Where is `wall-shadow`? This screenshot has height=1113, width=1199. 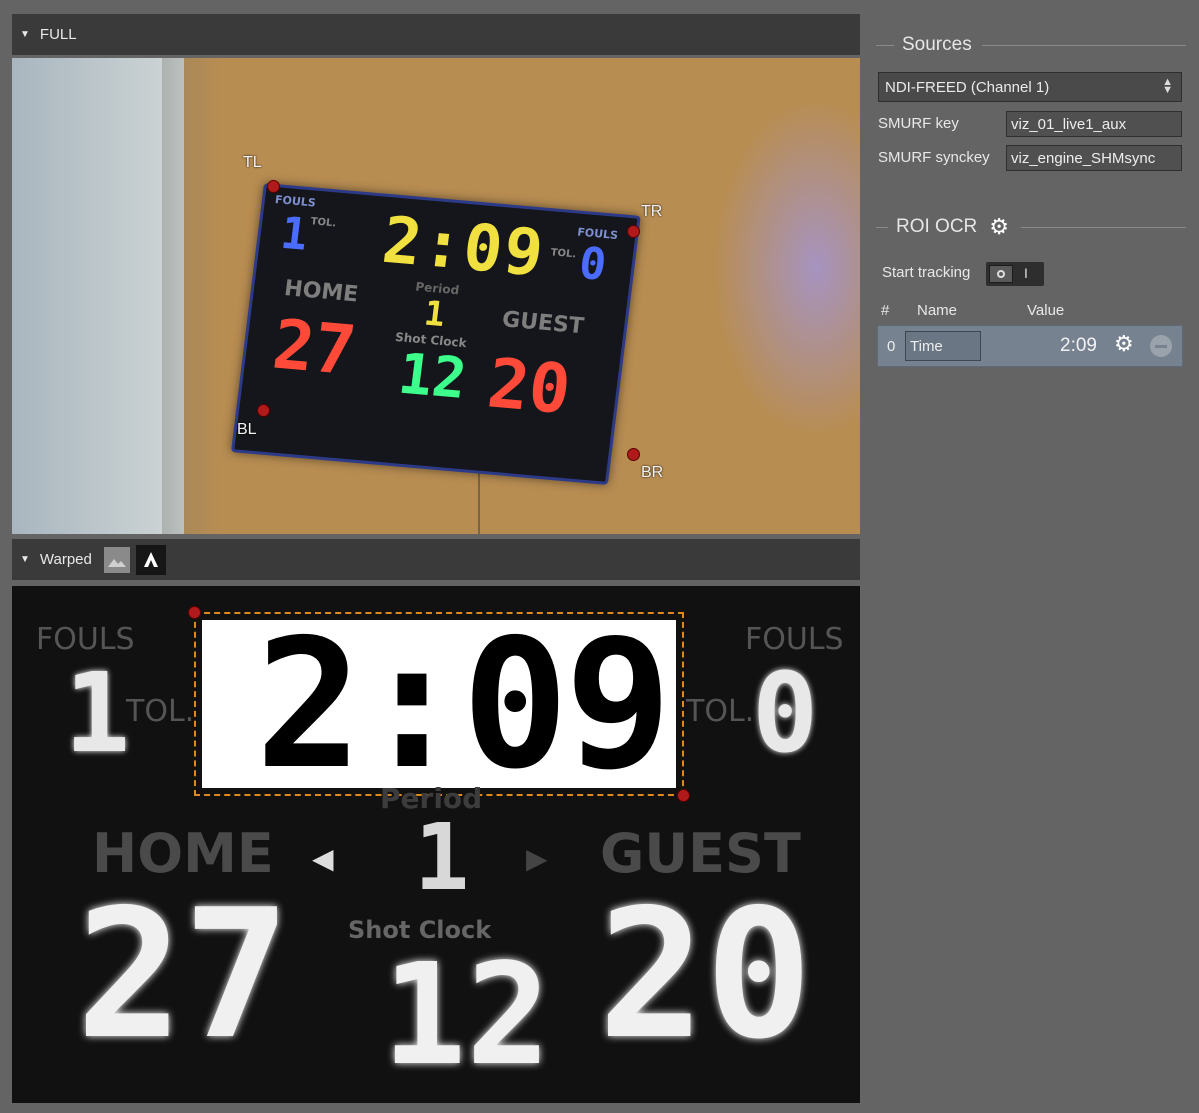 wall-shadow is located at coordinates (192, 296).